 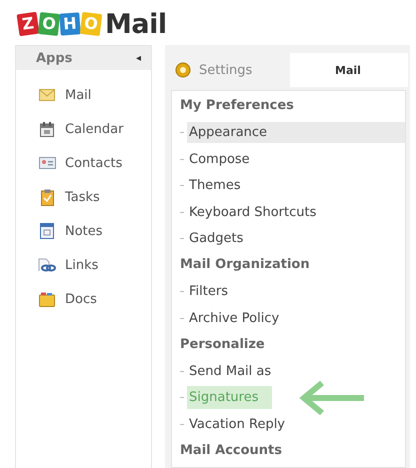 I want to click on tab: Mail, so click(x=349, y=70).